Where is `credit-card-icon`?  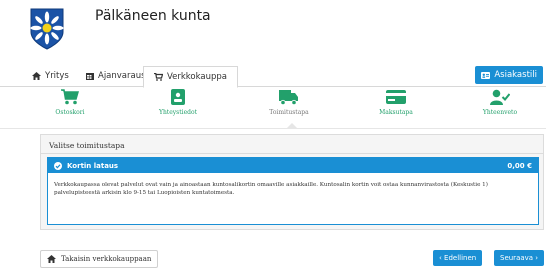
credit-card-icon is located at coordinates (396, 97).